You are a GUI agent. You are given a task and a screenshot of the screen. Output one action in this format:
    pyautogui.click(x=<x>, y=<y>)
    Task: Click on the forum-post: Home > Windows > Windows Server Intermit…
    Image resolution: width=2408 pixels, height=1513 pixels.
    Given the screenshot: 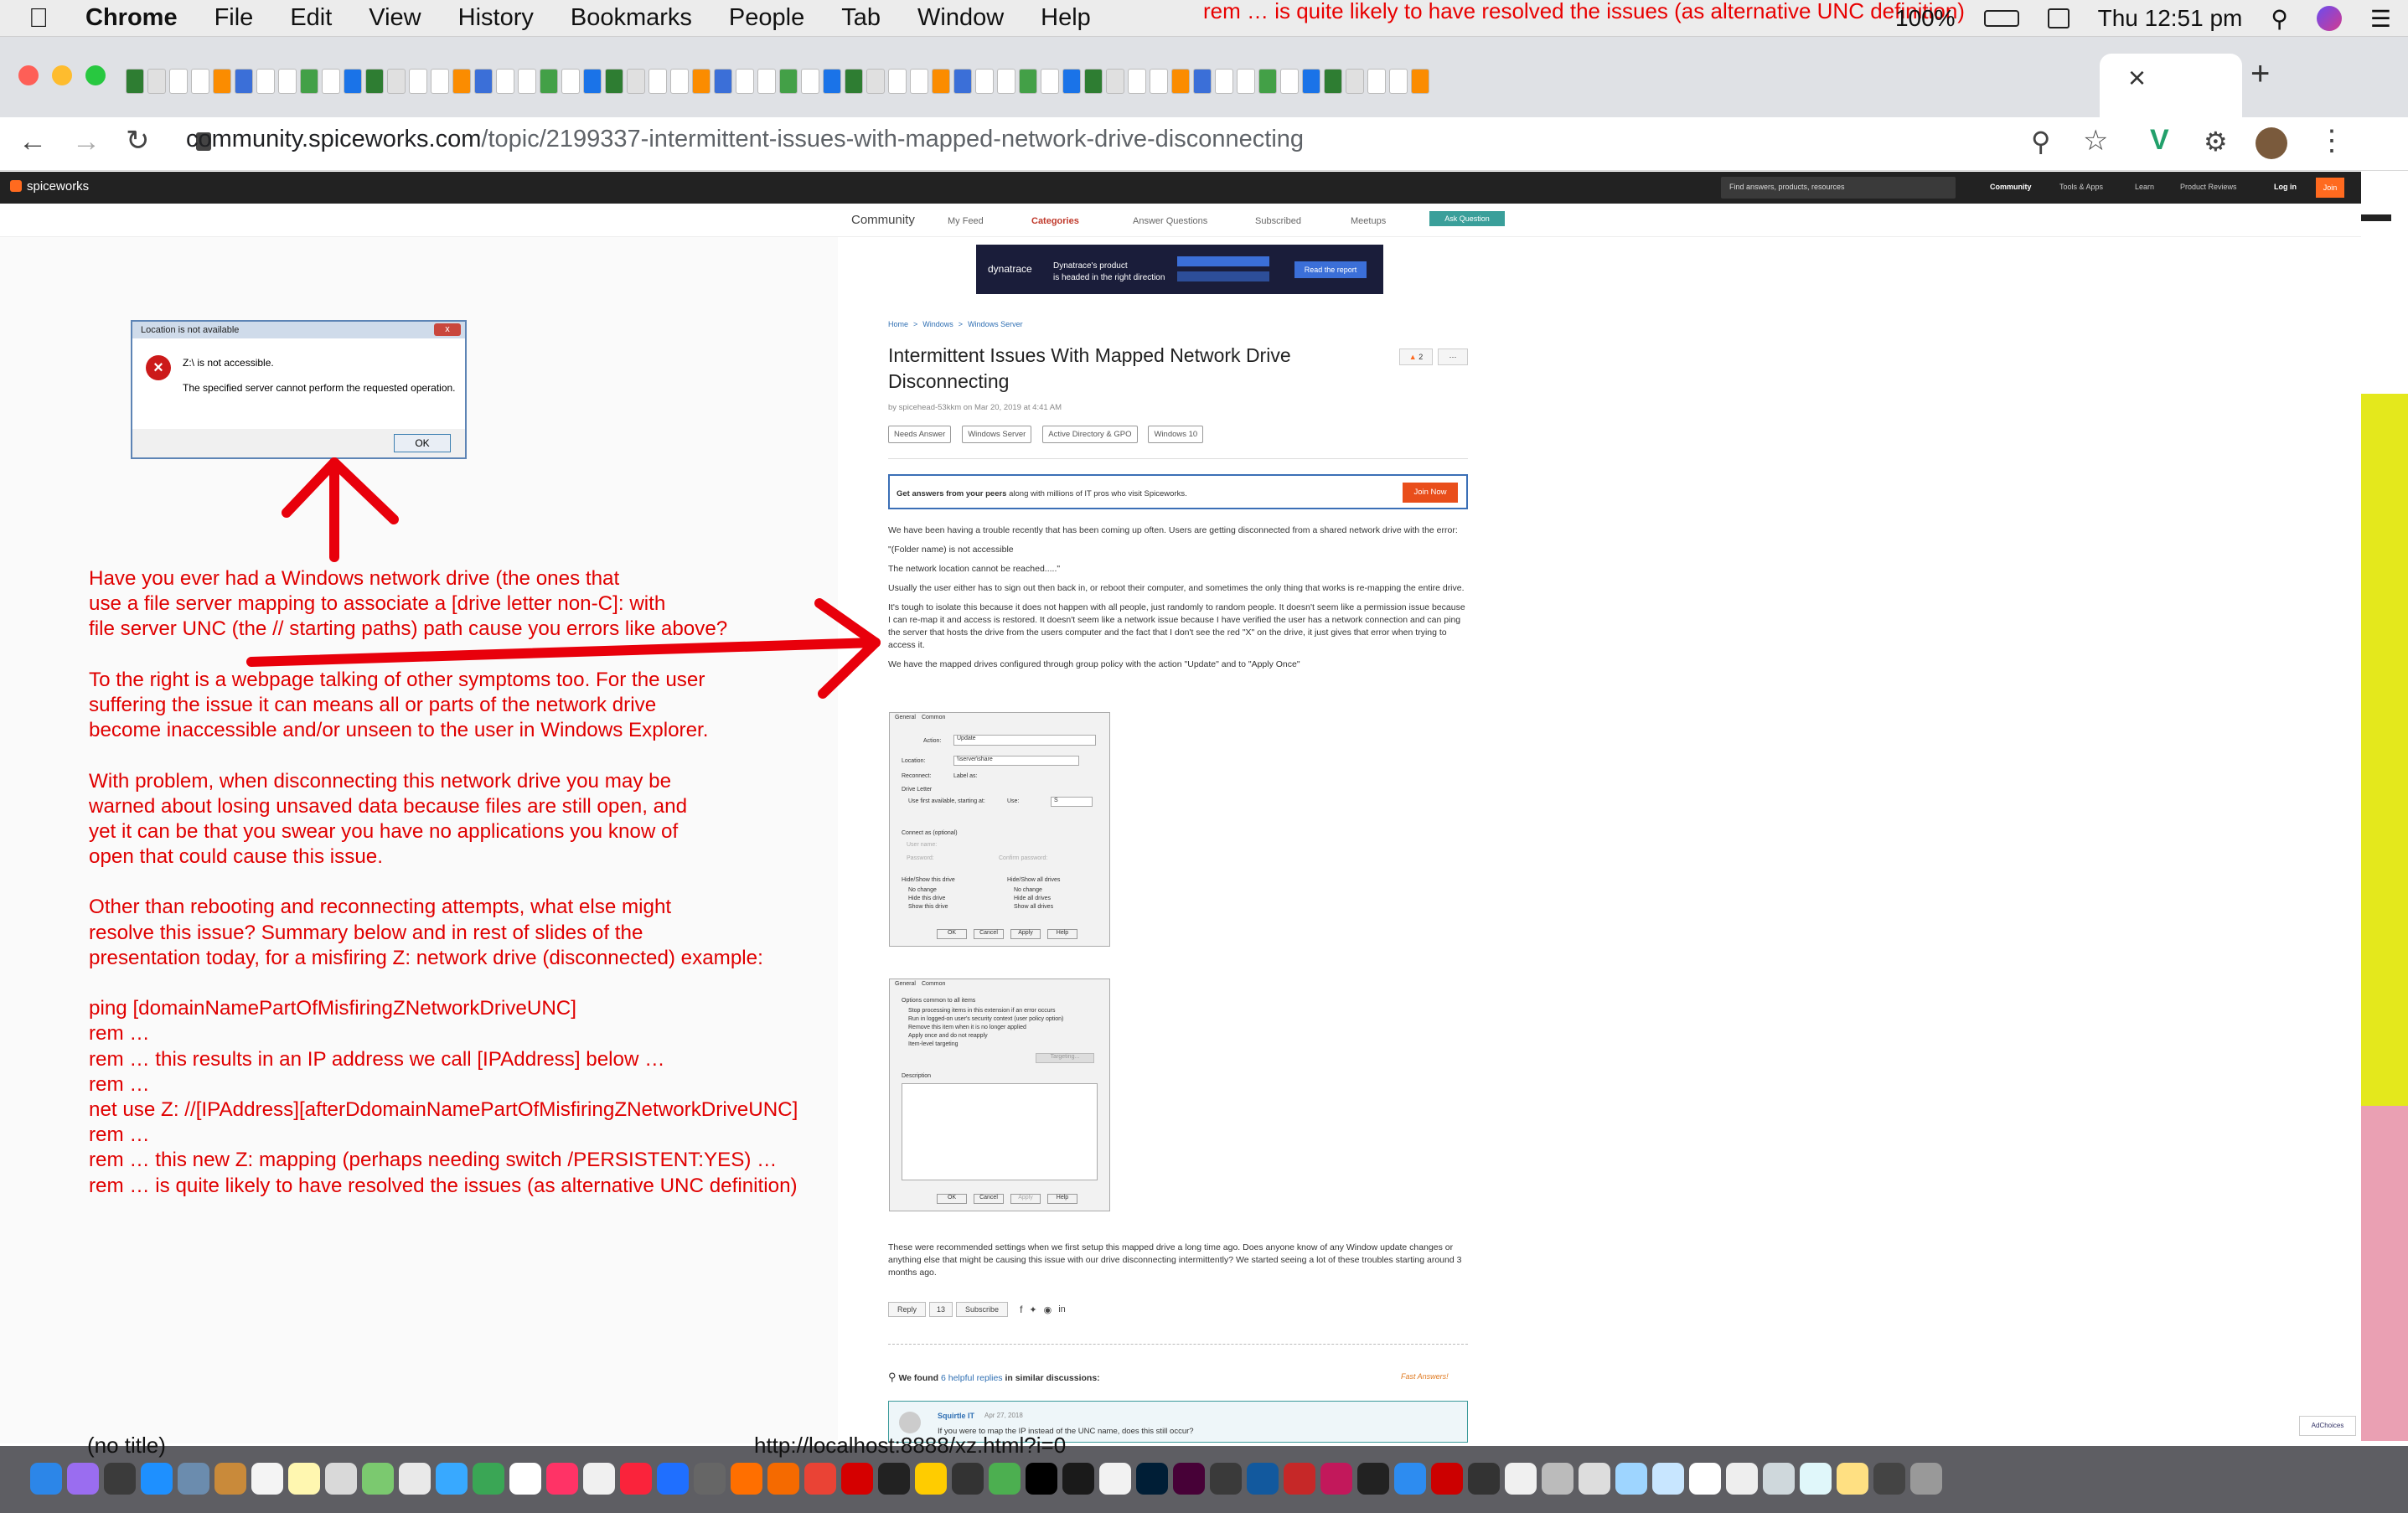 What is the action you would take?
    pyautogui.click(x=1178, y=494)
    